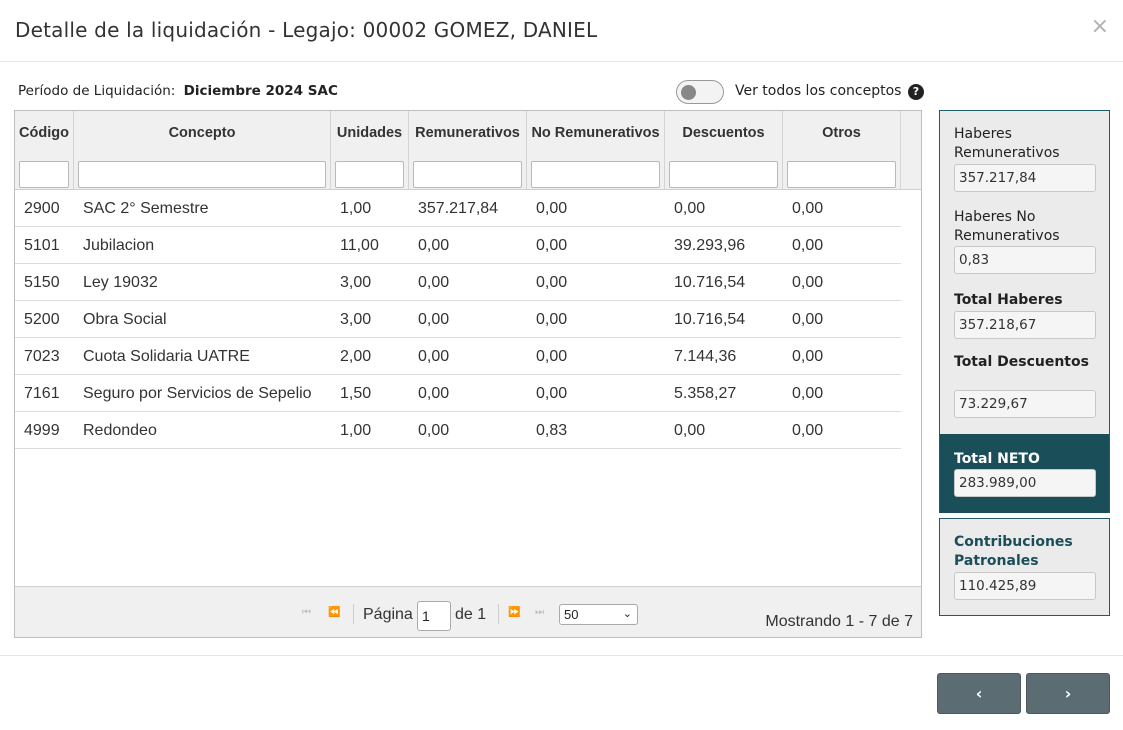  What do you see at coordinates (627, 614) in the screenshot?
I see `chevron-down-icon: ⌄` at bounding box center [627, 614].